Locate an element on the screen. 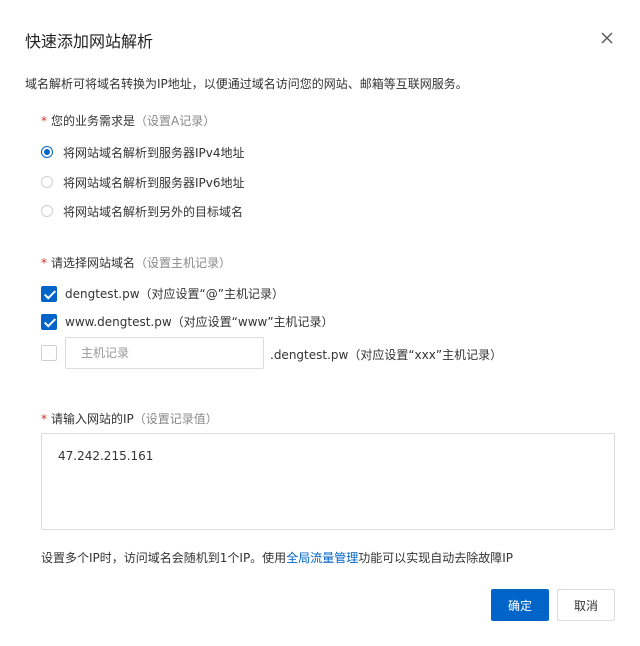  business-need-text: 您的业务需求是 is located at coordinates (93, 121).